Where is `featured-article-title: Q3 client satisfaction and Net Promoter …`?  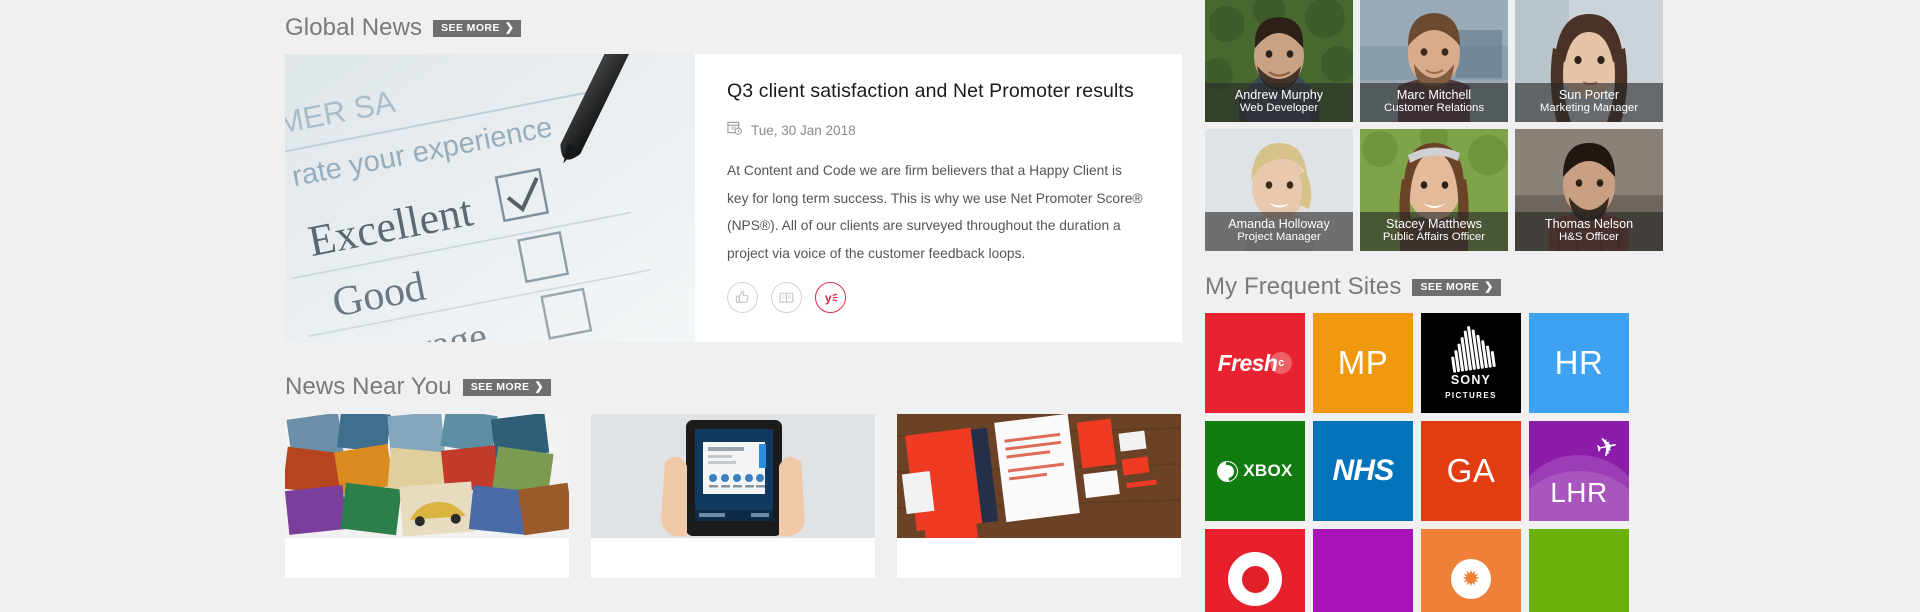 featured-article-title: Q3 client satisfaction and Net Promoter … is located at coordinates (930, 91).